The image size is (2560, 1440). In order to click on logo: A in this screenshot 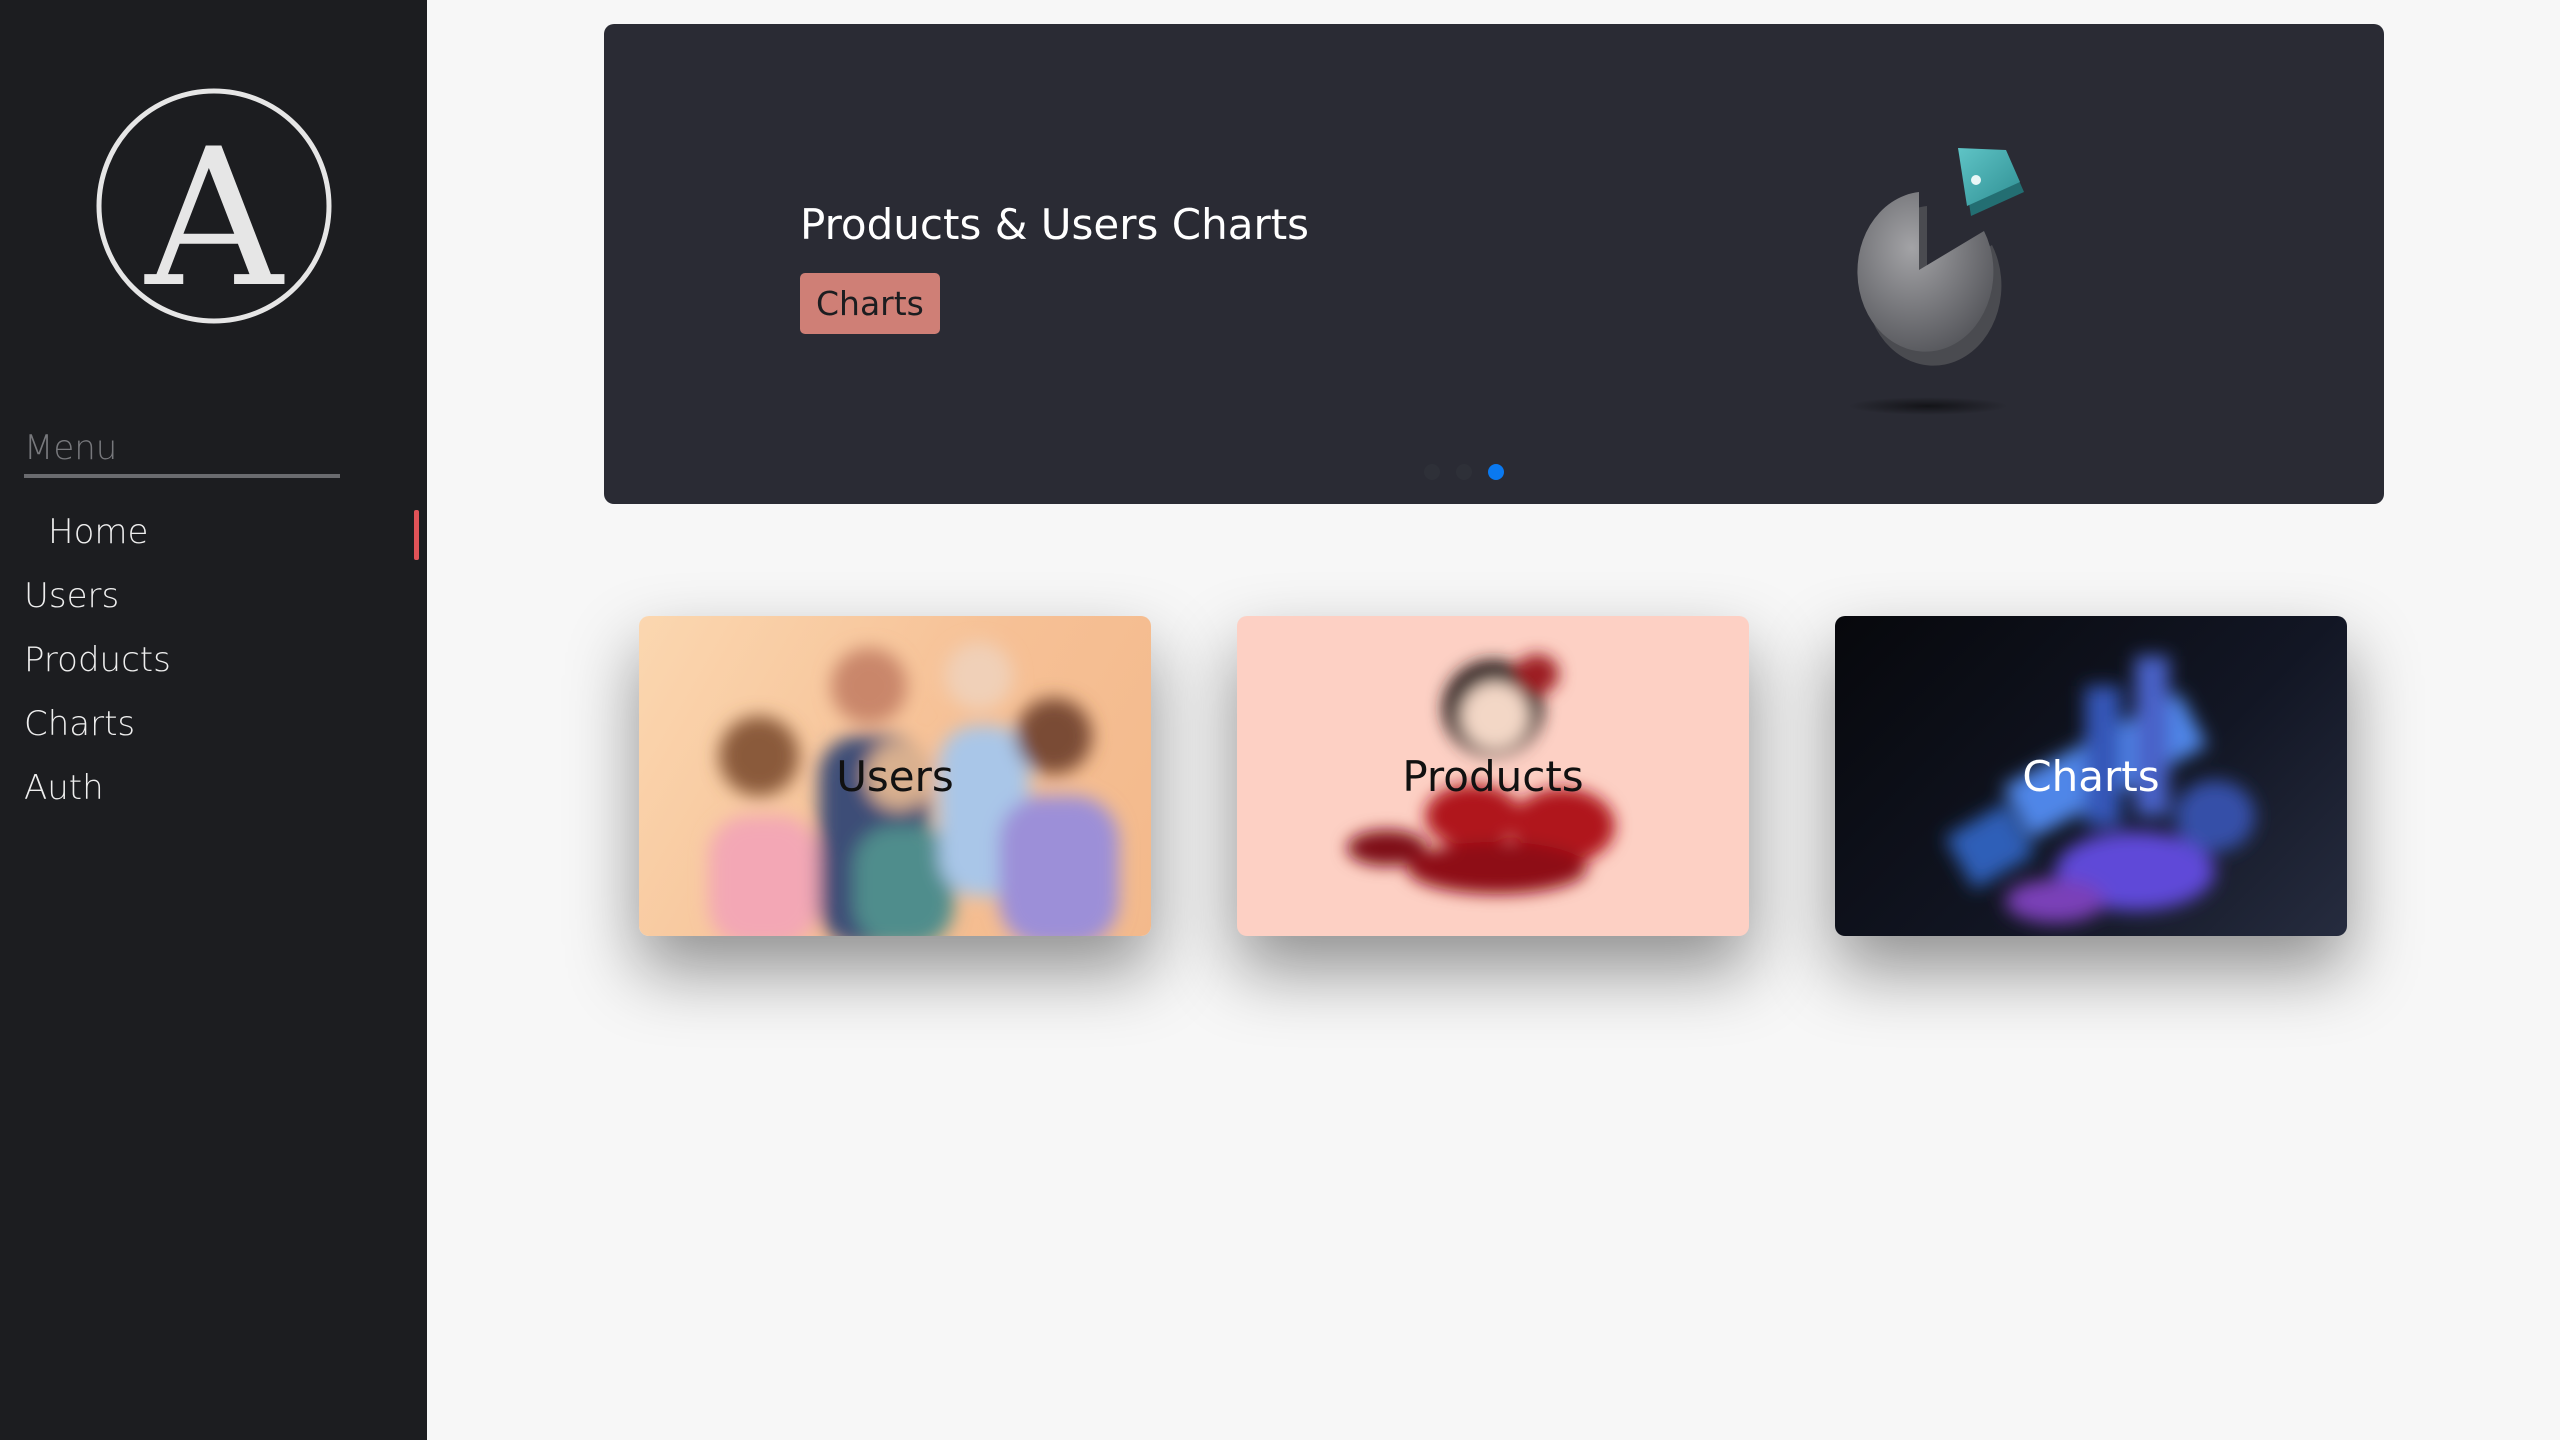, I will do `click(214, 206)`.